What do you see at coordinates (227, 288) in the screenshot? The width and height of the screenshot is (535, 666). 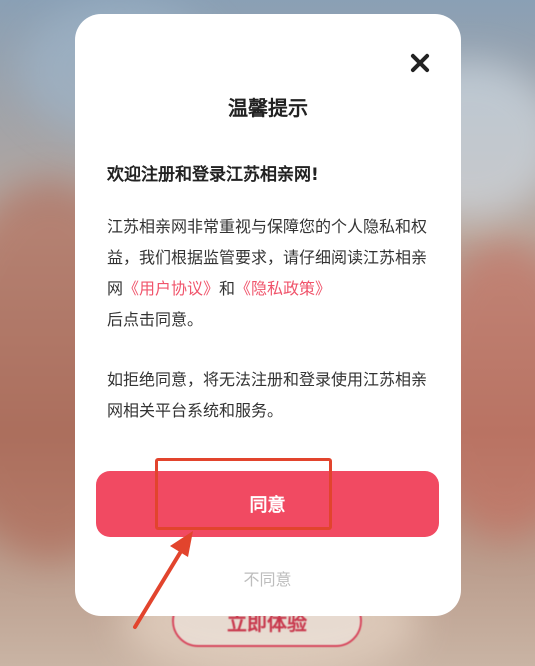 I see `notice-text-and: 和` at bounding box center [227, 288].